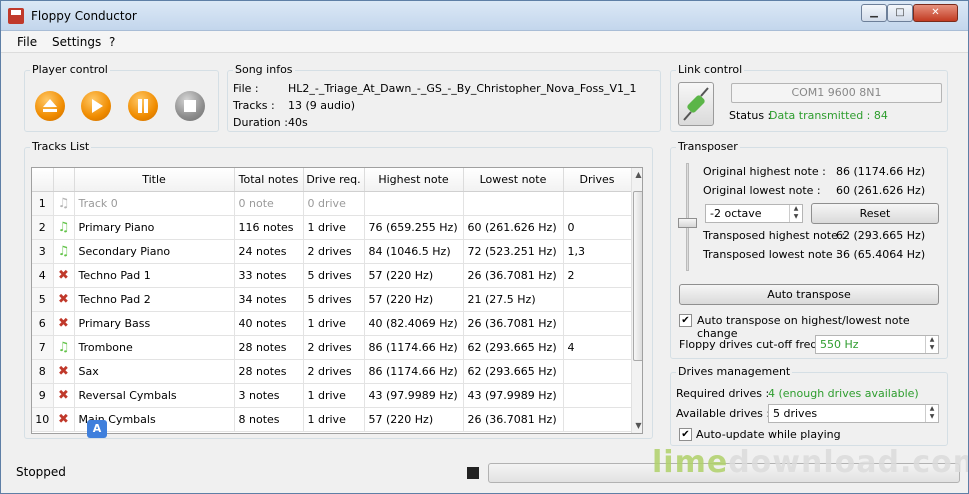  I want to click on transpose-slider-track, so click(687, 217).